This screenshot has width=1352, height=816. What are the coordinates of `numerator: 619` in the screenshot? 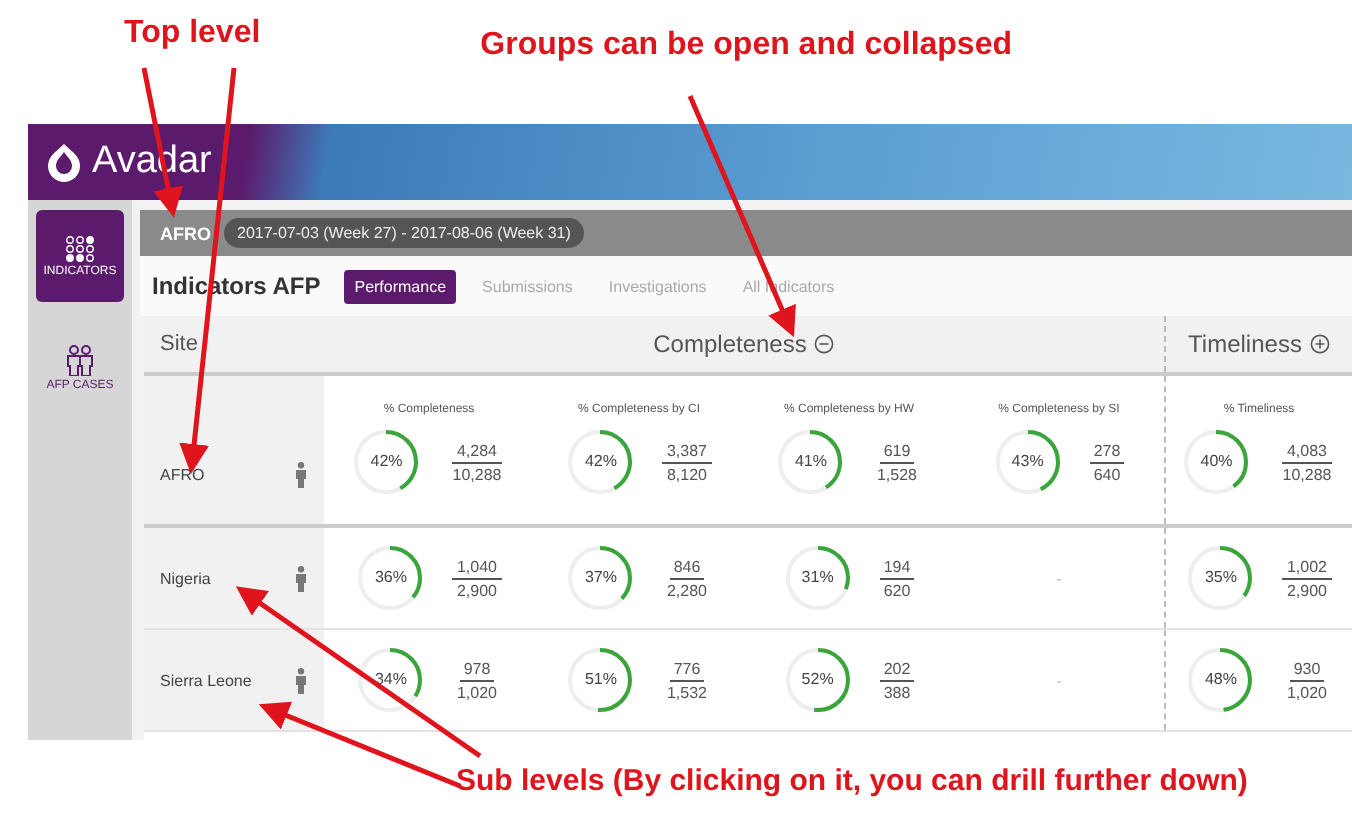 It's located at (897, 451).